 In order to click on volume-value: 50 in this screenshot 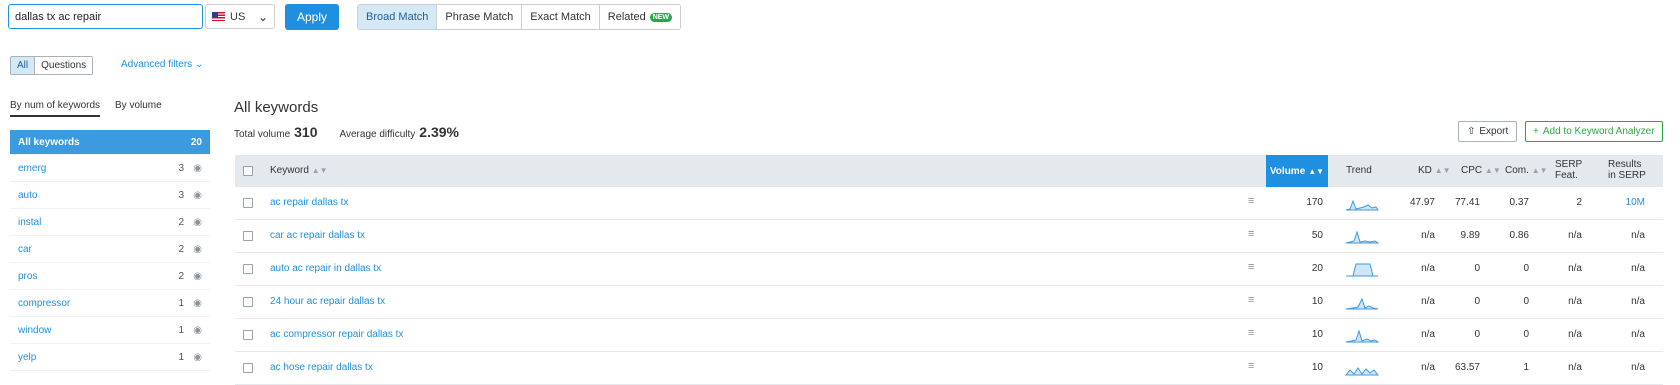, I will do `click(1317, 235)`.